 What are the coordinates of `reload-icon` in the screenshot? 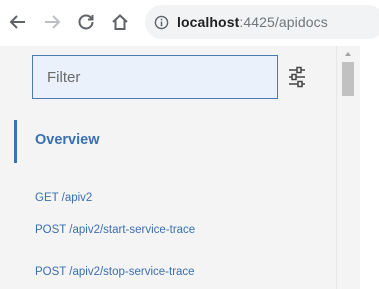 It's located at (86, 22).